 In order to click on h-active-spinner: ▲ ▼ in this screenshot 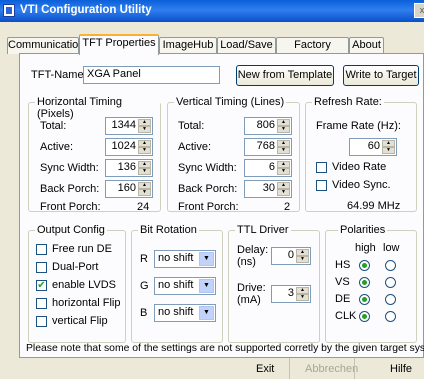, I will do `click(144, 147)`.